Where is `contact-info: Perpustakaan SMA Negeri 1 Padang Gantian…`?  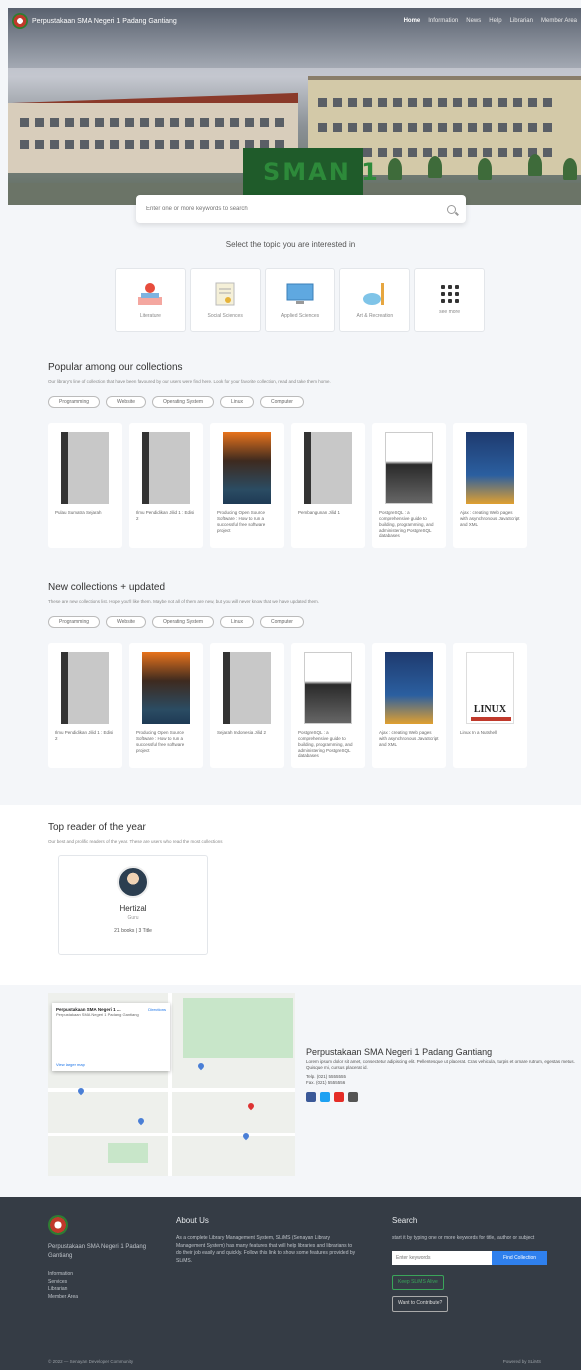 contact-info: Perpustakaan SMA Negeri 1 Padang Gantian… is located at coordinates (441, 1075).